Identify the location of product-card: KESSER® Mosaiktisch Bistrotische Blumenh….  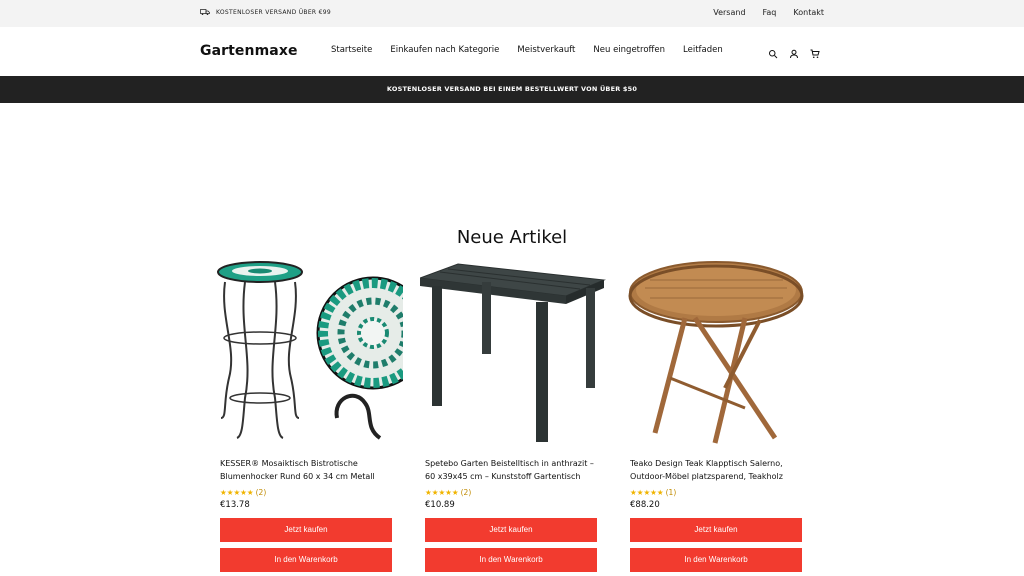
(309, 415).